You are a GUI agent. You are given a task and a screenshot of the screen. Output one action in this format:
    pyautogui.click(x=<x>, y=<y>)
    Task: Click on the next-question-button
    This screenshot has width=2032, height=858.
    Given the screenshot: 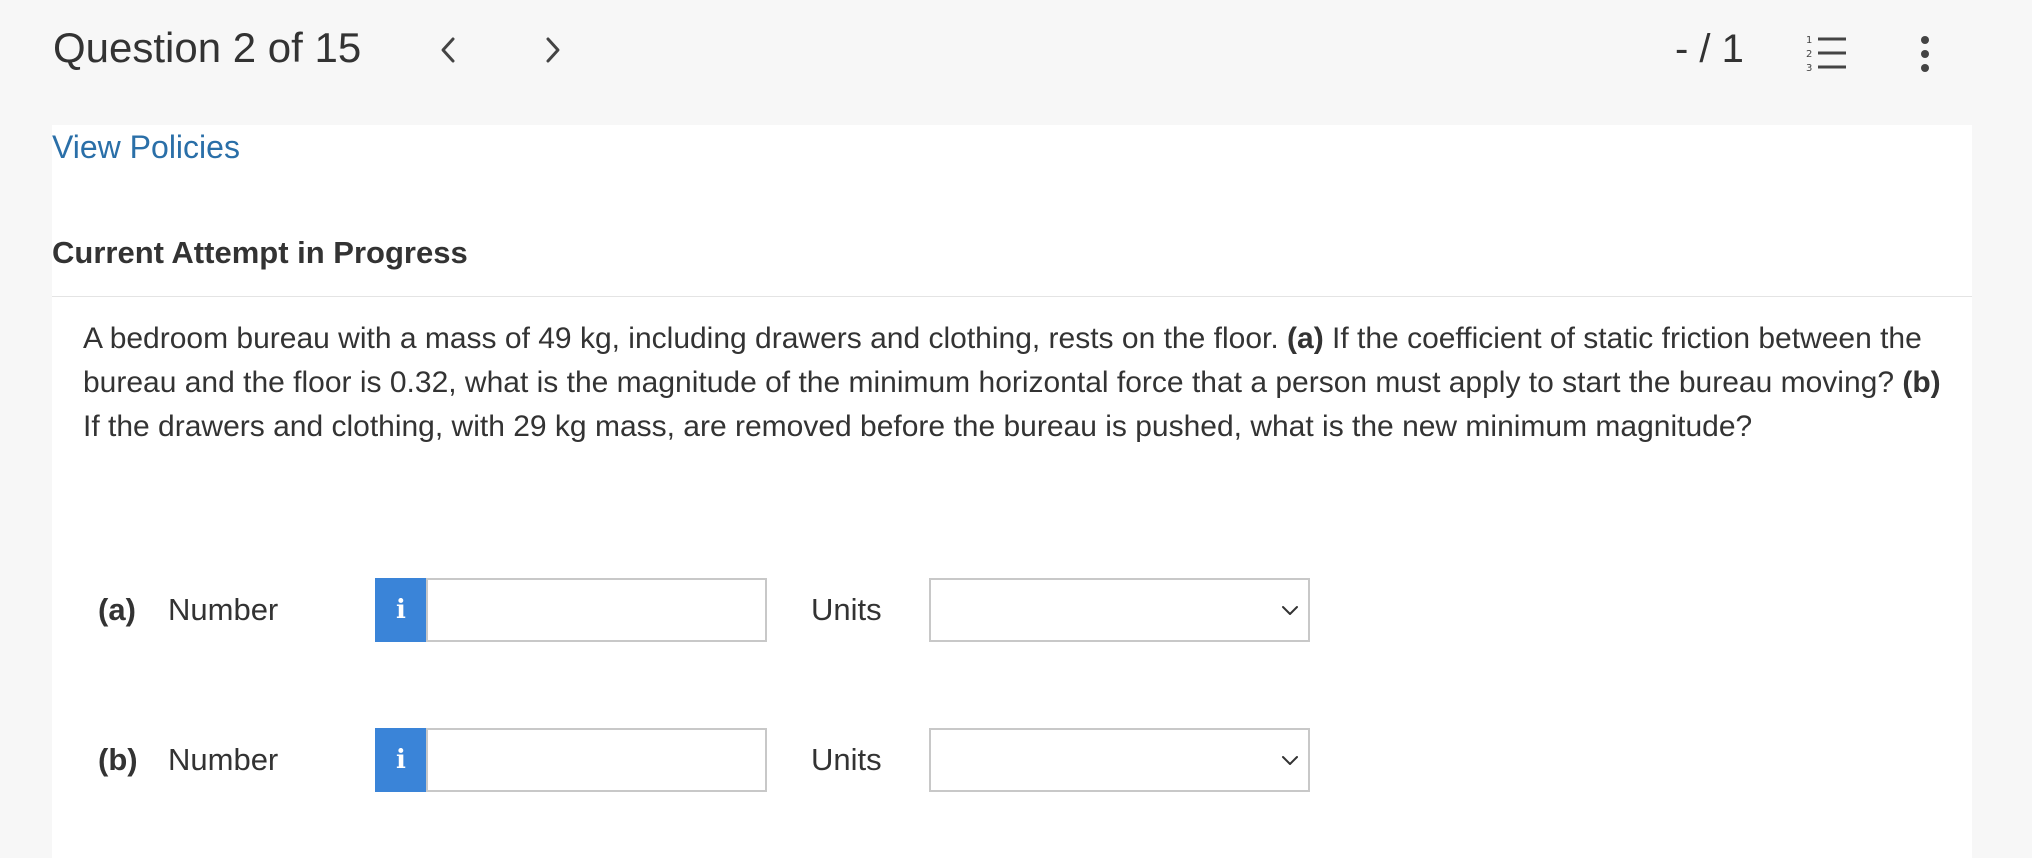 What is the action you would take?
    pyautogui.click(x=553, y=50)
    